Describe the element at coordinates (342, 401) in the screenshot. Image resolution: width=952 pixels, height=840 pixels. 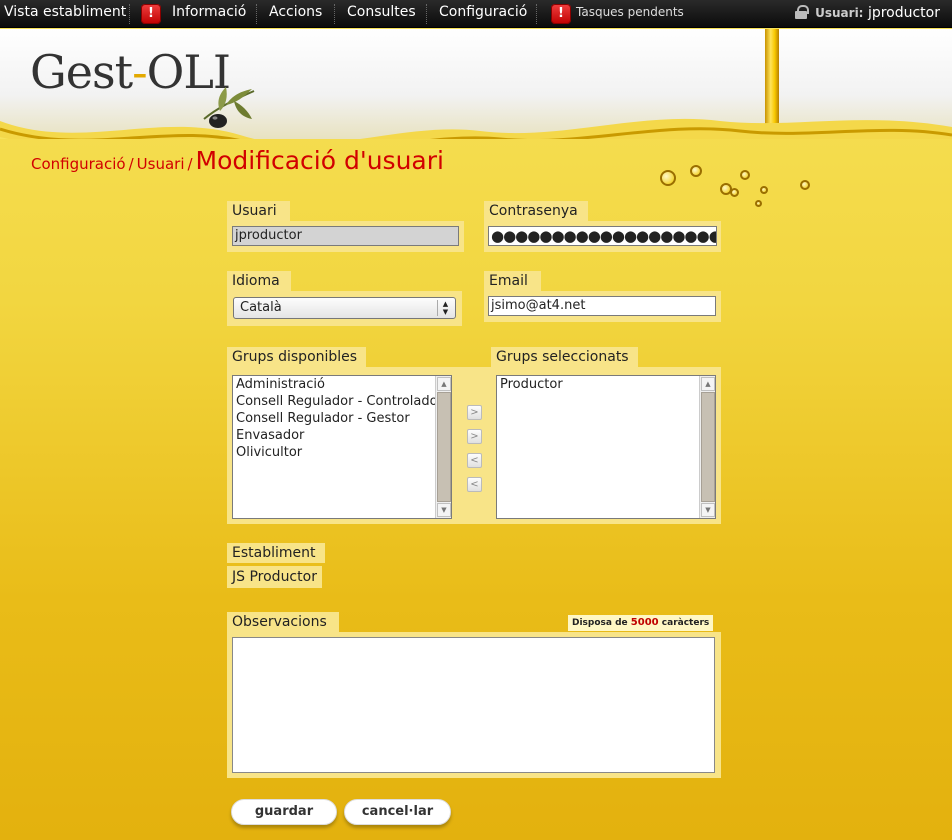
I see `list-item: Consell Regulador - Controlador` at that location.